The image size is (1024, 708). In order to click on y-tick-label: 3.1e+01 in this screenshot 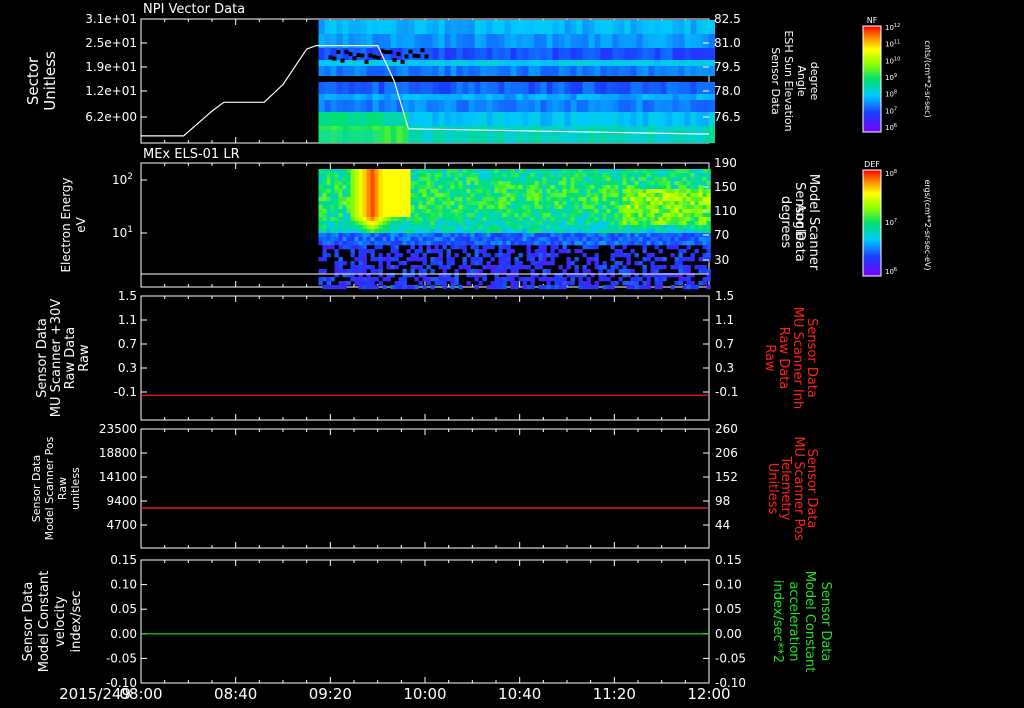, I will do `click(111, 19)`.